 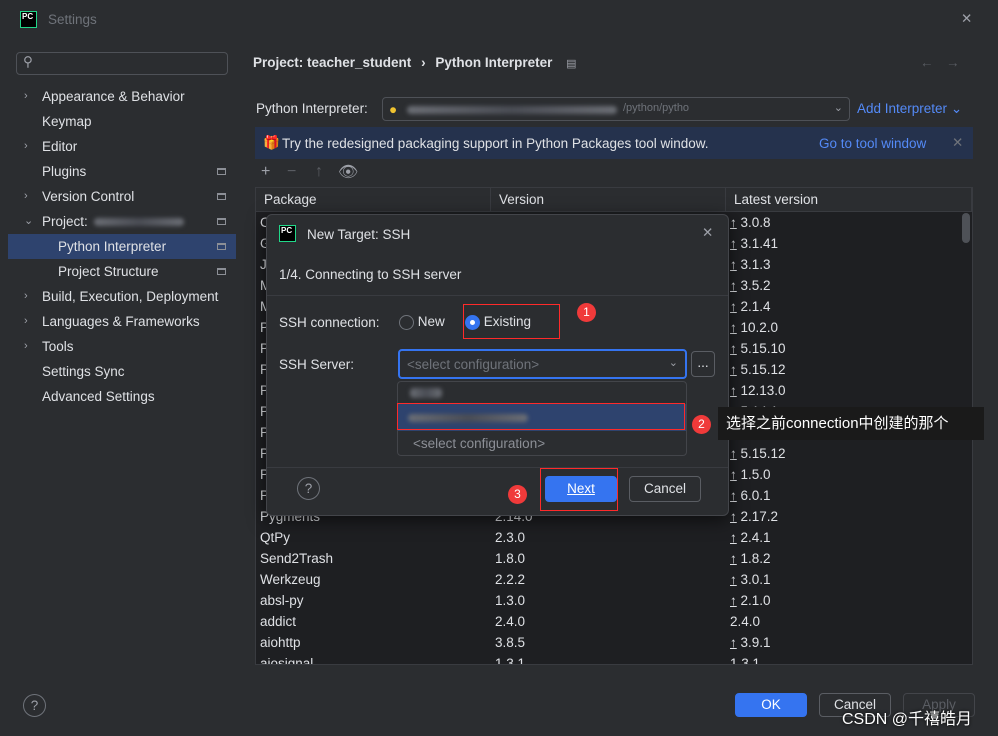 I want to click on python-icon: ●, so click(x=393, y=109).